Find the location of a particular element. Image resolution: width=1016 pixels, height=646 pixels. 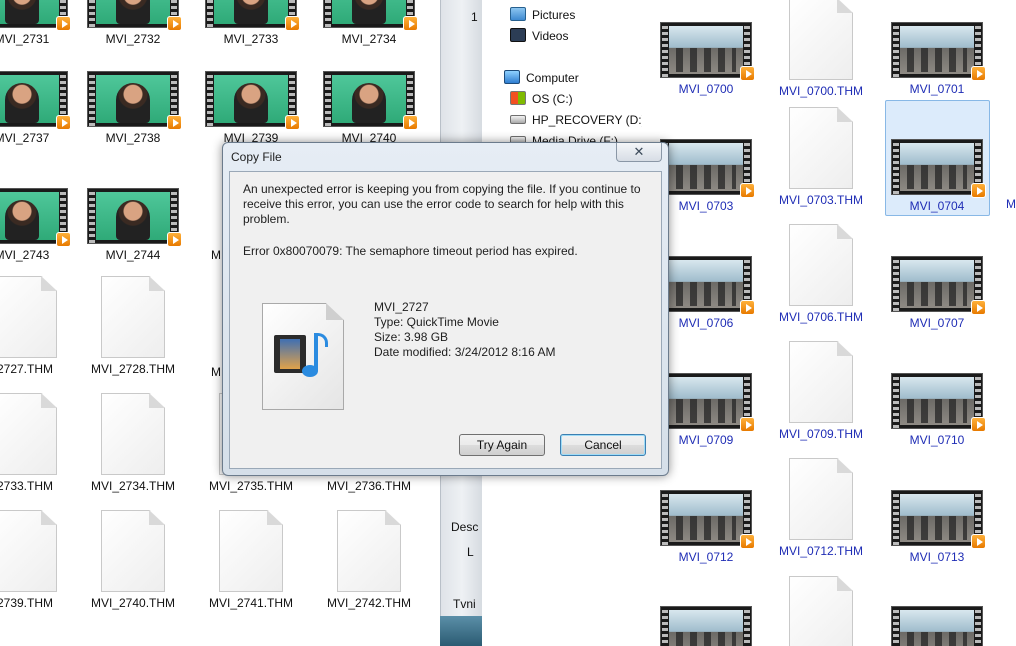

file-tile: 2727.THM is located at coordinates (40, 326).